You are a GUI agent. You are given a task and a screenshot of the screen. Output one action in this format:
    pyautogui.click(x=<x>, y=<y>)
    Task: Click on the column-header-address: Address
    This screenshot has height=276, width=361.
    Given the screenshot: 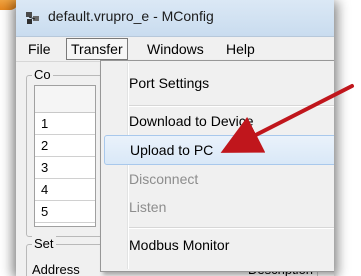 What is the action you would take?
    pyautogui.click(x=56, y=269)
    